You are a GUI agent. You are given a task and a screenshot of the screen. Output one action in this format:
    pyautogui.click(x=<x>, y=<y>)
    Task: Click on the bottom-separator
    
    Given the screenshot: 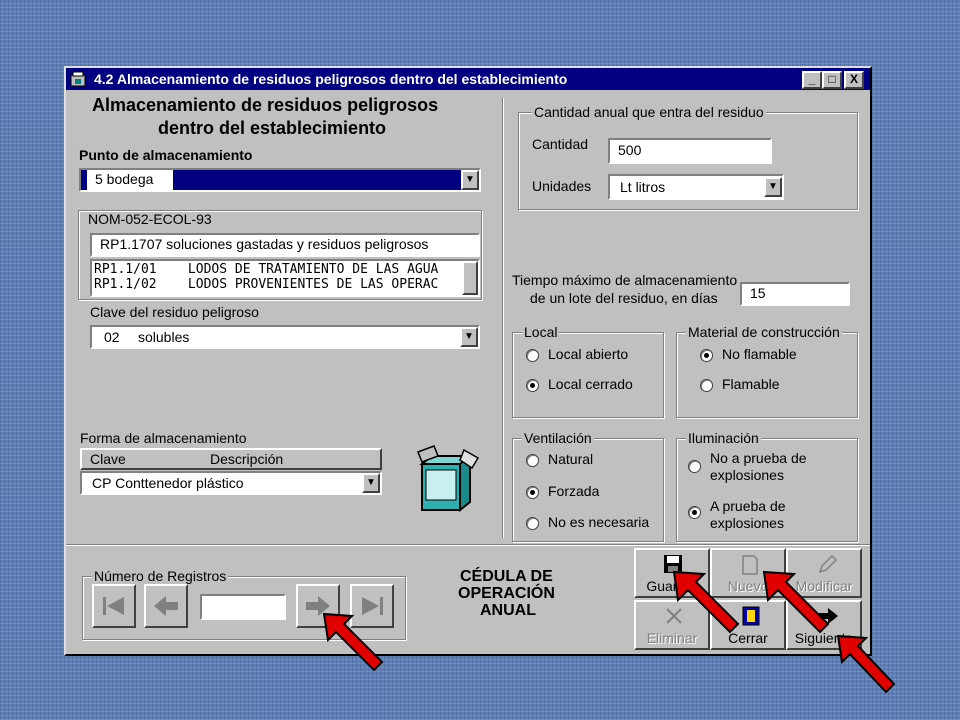 What is the action you would take?
    pyautogui.click(x=468, y=545)
    